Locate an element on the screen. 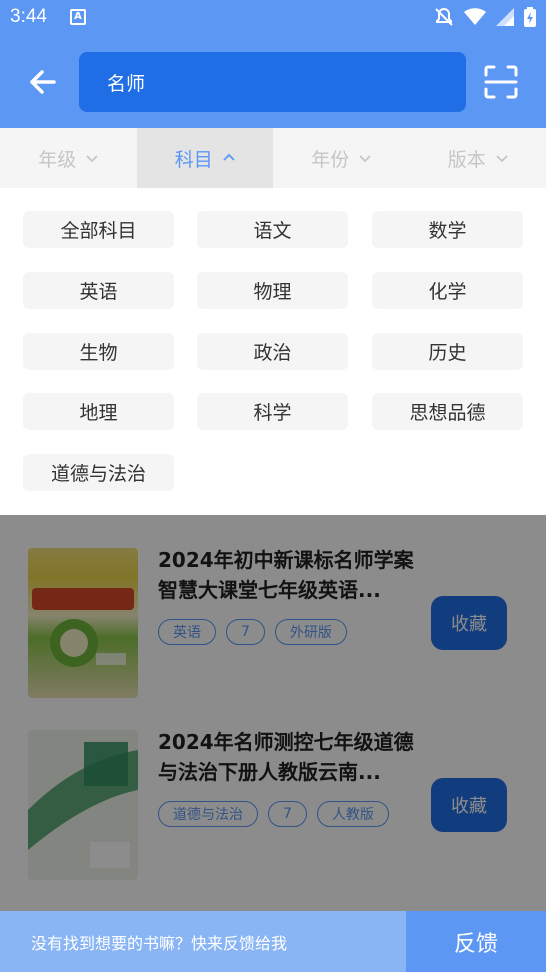 The height and width of the screenshot is (972, 546). search-box is located at coordinates (272, 82).